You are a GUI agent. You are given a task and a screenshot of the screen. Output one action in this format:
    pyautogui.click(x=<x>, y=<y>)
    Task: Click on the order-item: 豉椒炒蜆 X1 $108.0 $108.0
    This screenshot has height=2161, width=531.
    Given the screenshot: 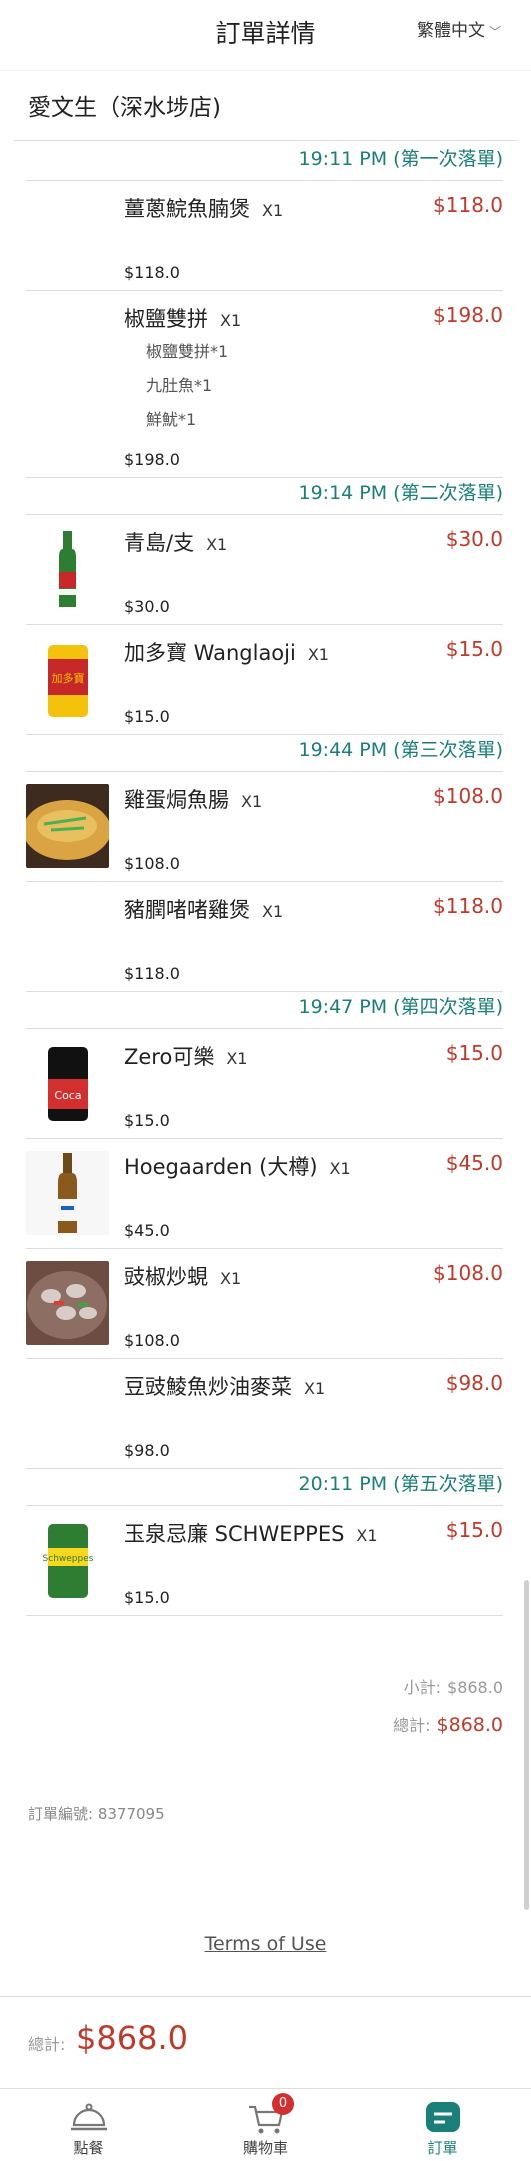 What is the action you would take?
    pyautogui.click(x=264, y=1304)
    